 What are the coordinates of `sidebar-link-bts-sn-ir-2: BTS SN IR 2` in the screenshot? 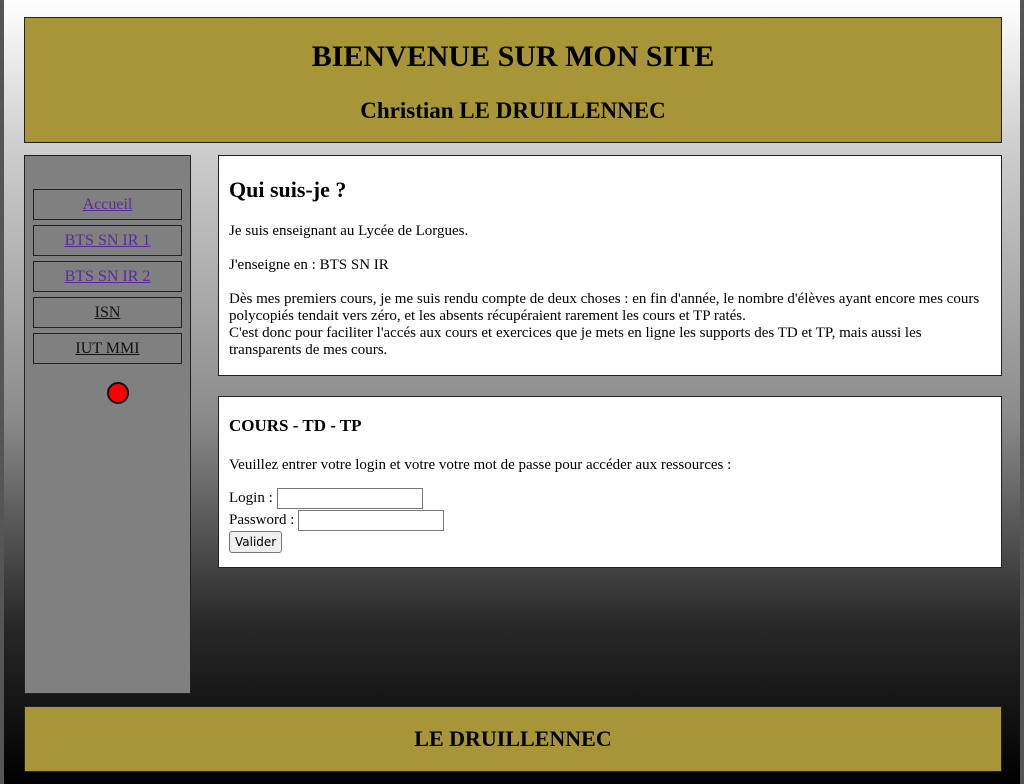 It's located at (108, 277).